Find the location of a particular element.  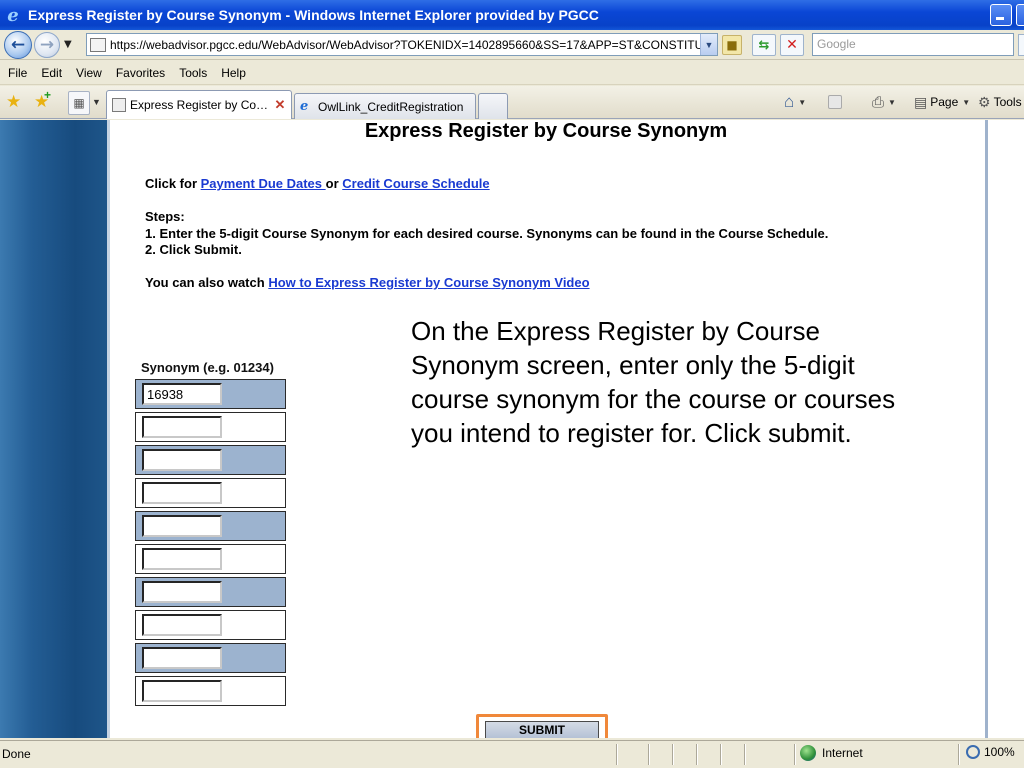

credit-course-schedule-link: Credit Course Schedule is located at coordinates (415, 183).